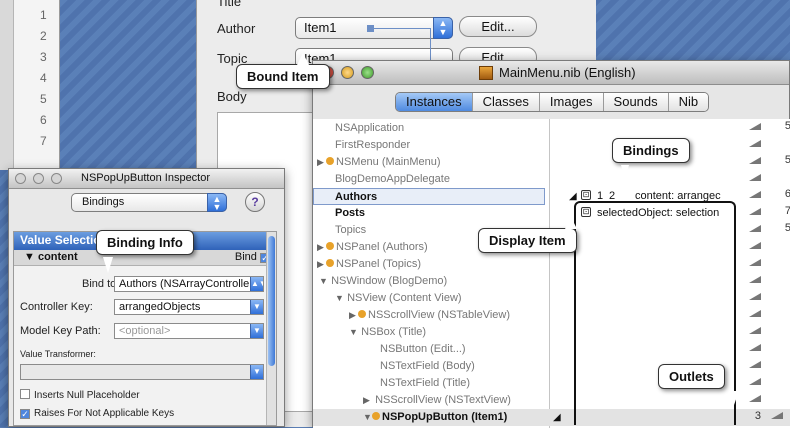 This screenshot has height=428, width=790. I want to click on inspector-titlebar: NSPopUpButton Inspector, so click(146, 179).